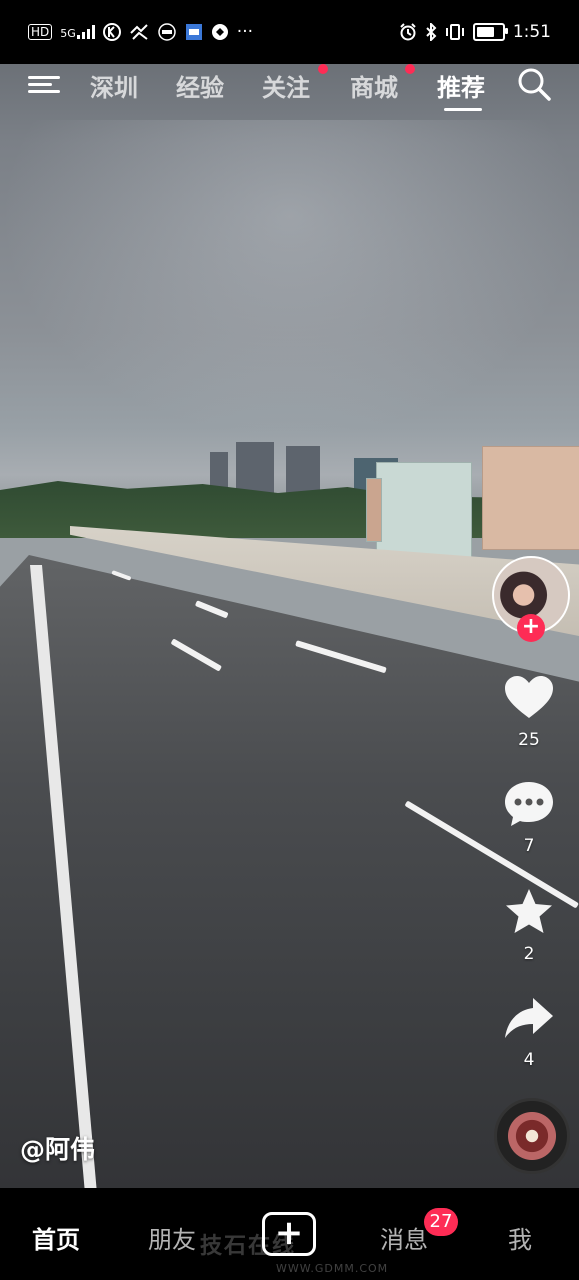 The image size is (579, 1280). Describe the element at coordinates (193, 32) in the screenshot. I see `jdm-app-icon` at that location.